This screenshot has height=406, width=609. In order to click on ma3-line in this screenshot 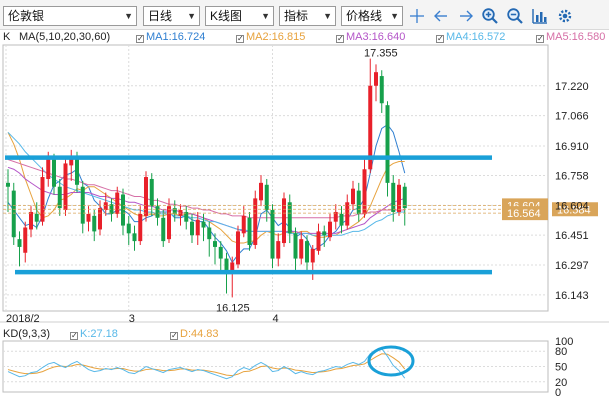, I will do `click(206, 200)`.